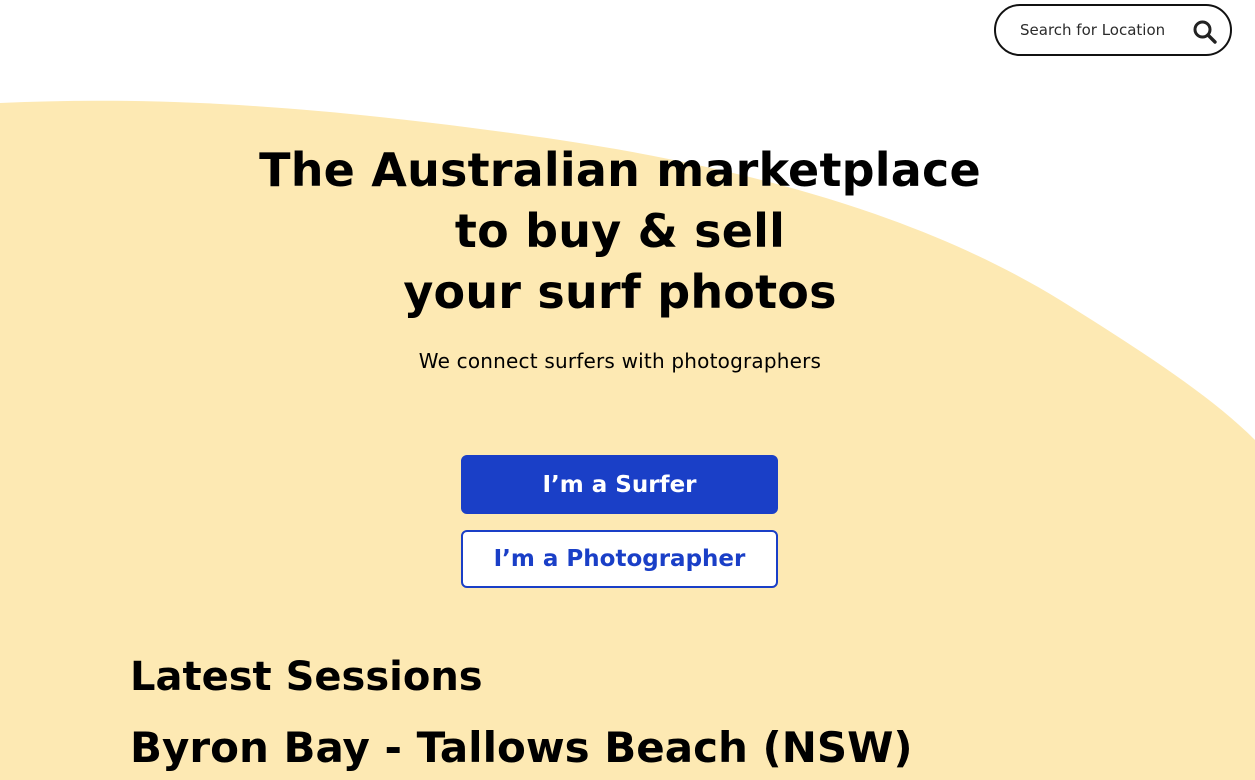 The image size is (1255, 780). Describe the element at coordinates (619, 559) in the screenshot. I see `photographer-button: I’m a Photographer` at that location.